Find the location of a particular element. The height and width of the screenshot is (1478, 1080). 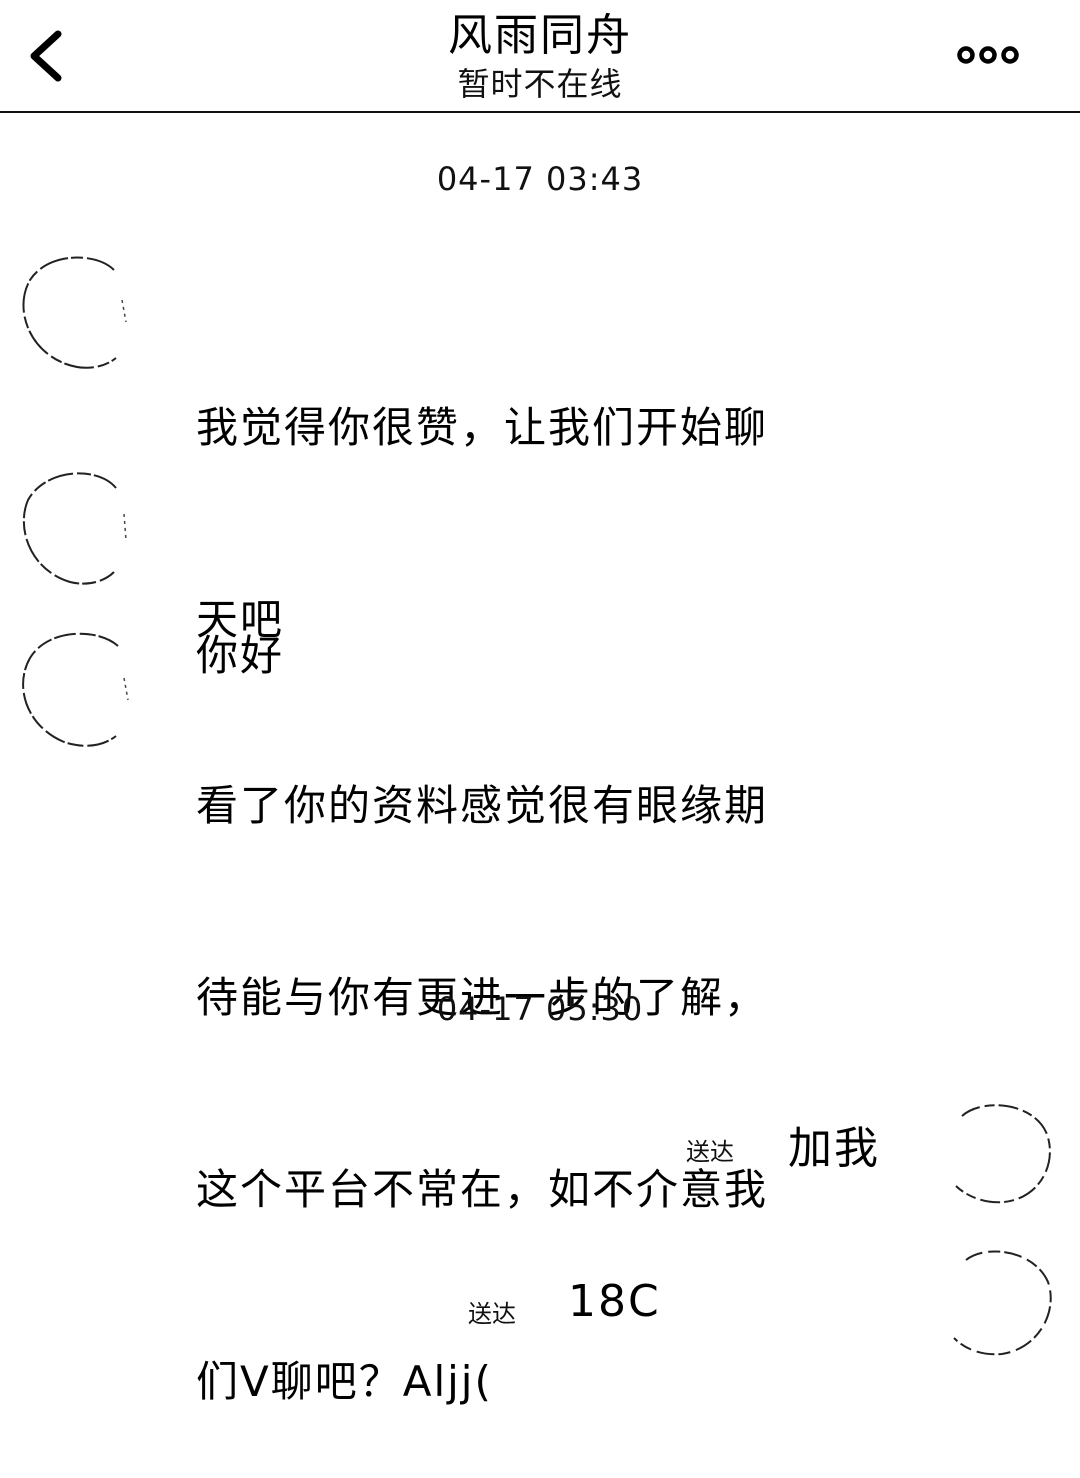

online-status: 暂时不在线 is located at coordinates (540, 84).